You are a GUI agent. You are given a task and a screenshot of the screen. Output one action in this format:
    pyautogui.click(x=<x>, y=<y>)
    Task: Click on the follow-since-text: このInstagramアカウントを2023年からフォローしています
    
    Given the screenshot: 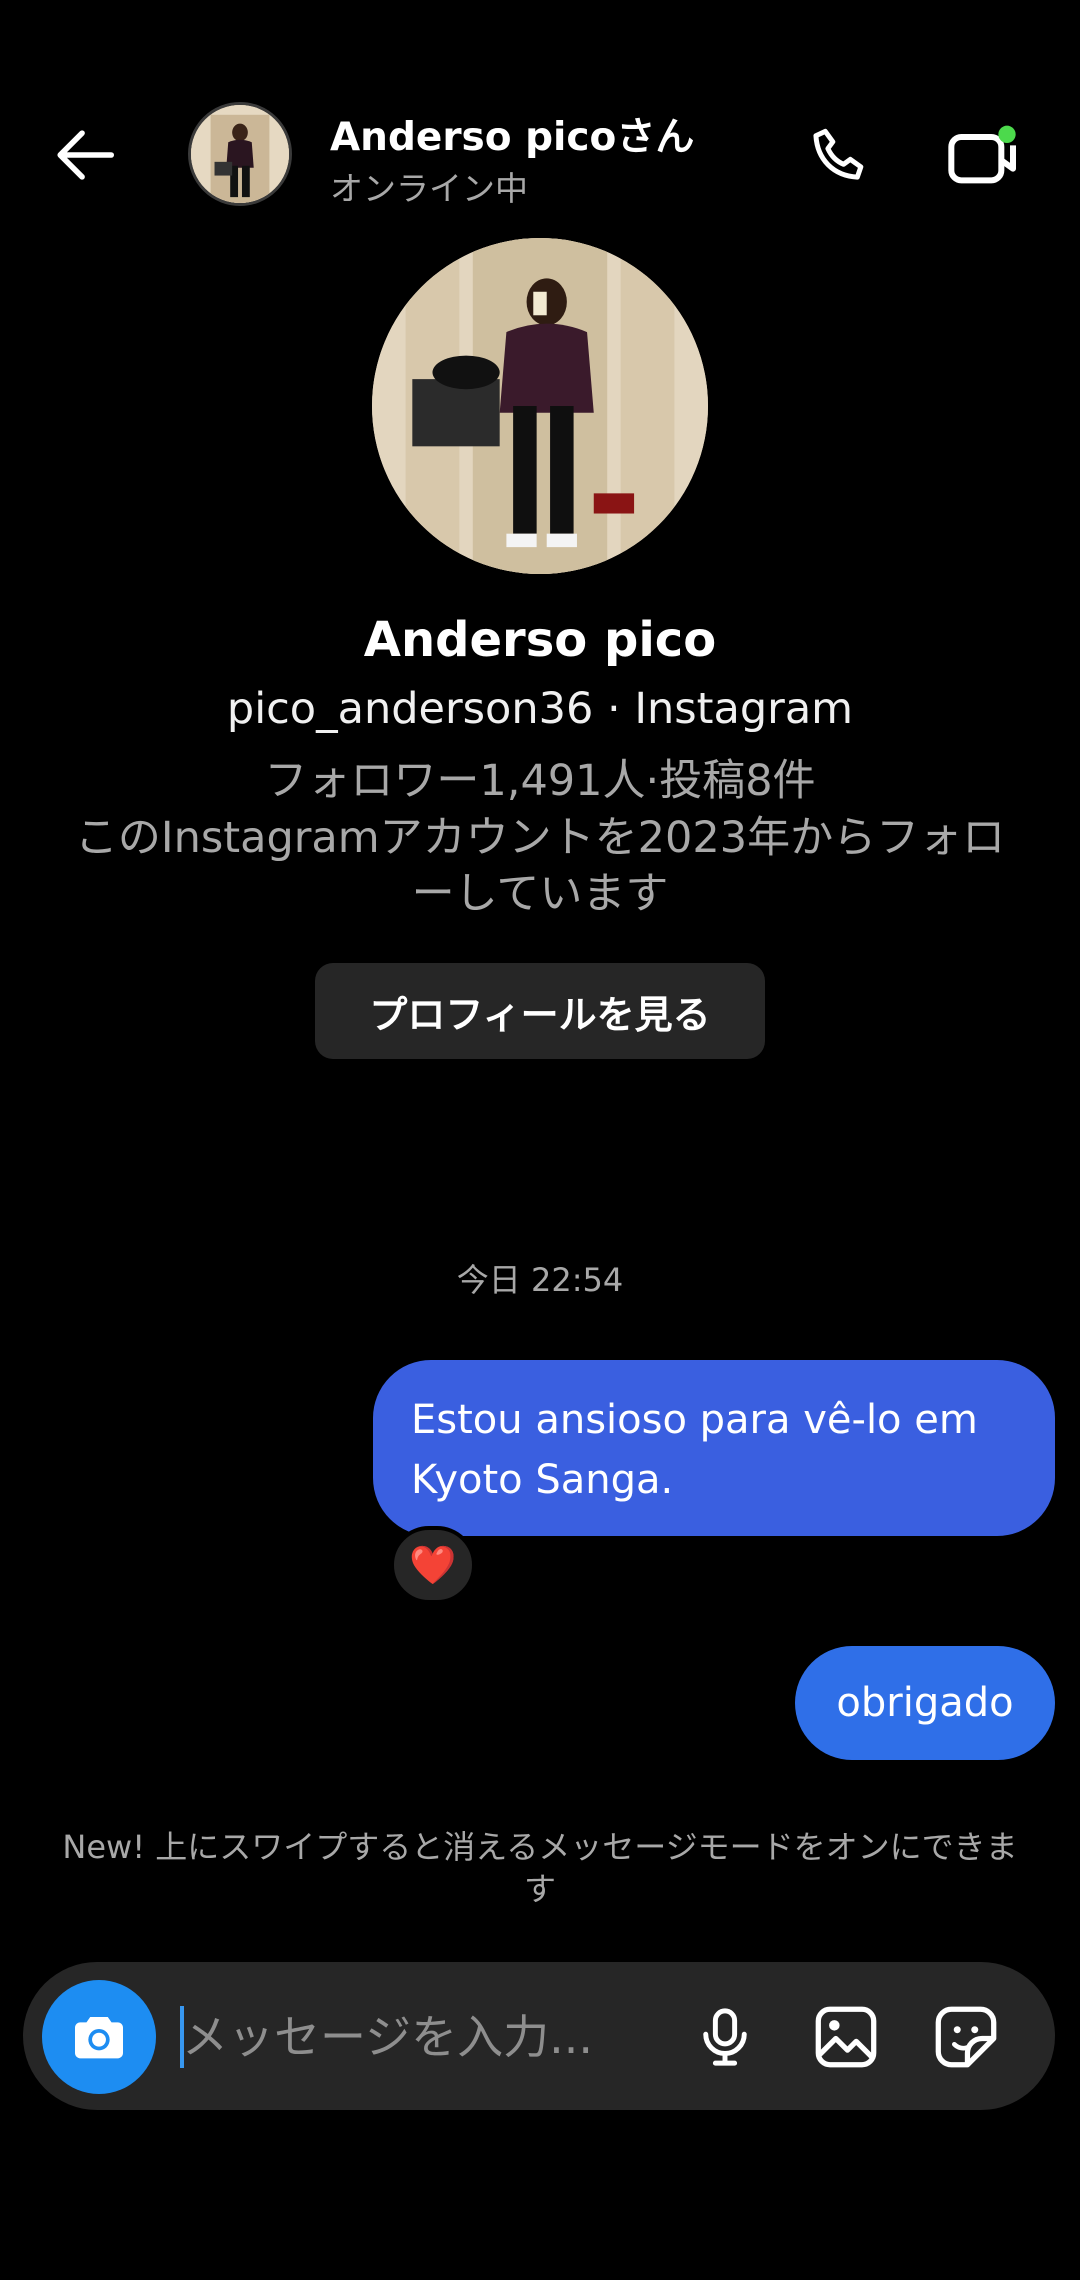 What is the action you would take?
    pyautogui.click(x=540, y=866)
    